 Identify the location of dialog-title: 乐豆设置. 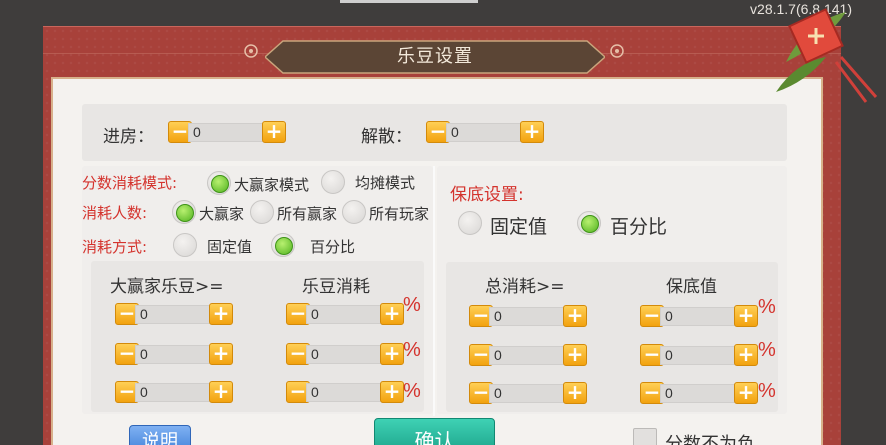
(435, 56).